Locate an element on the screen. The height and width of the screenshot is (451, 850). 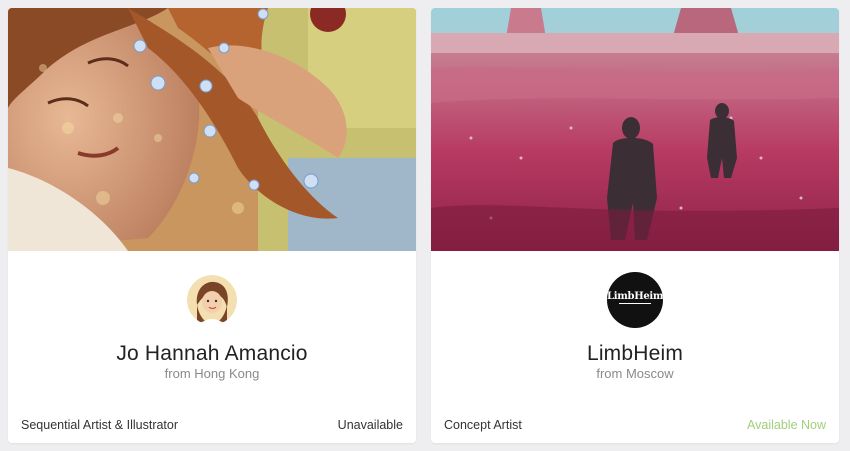
avatar-illustrated-girl-icon is located at coordinates (212, 300).